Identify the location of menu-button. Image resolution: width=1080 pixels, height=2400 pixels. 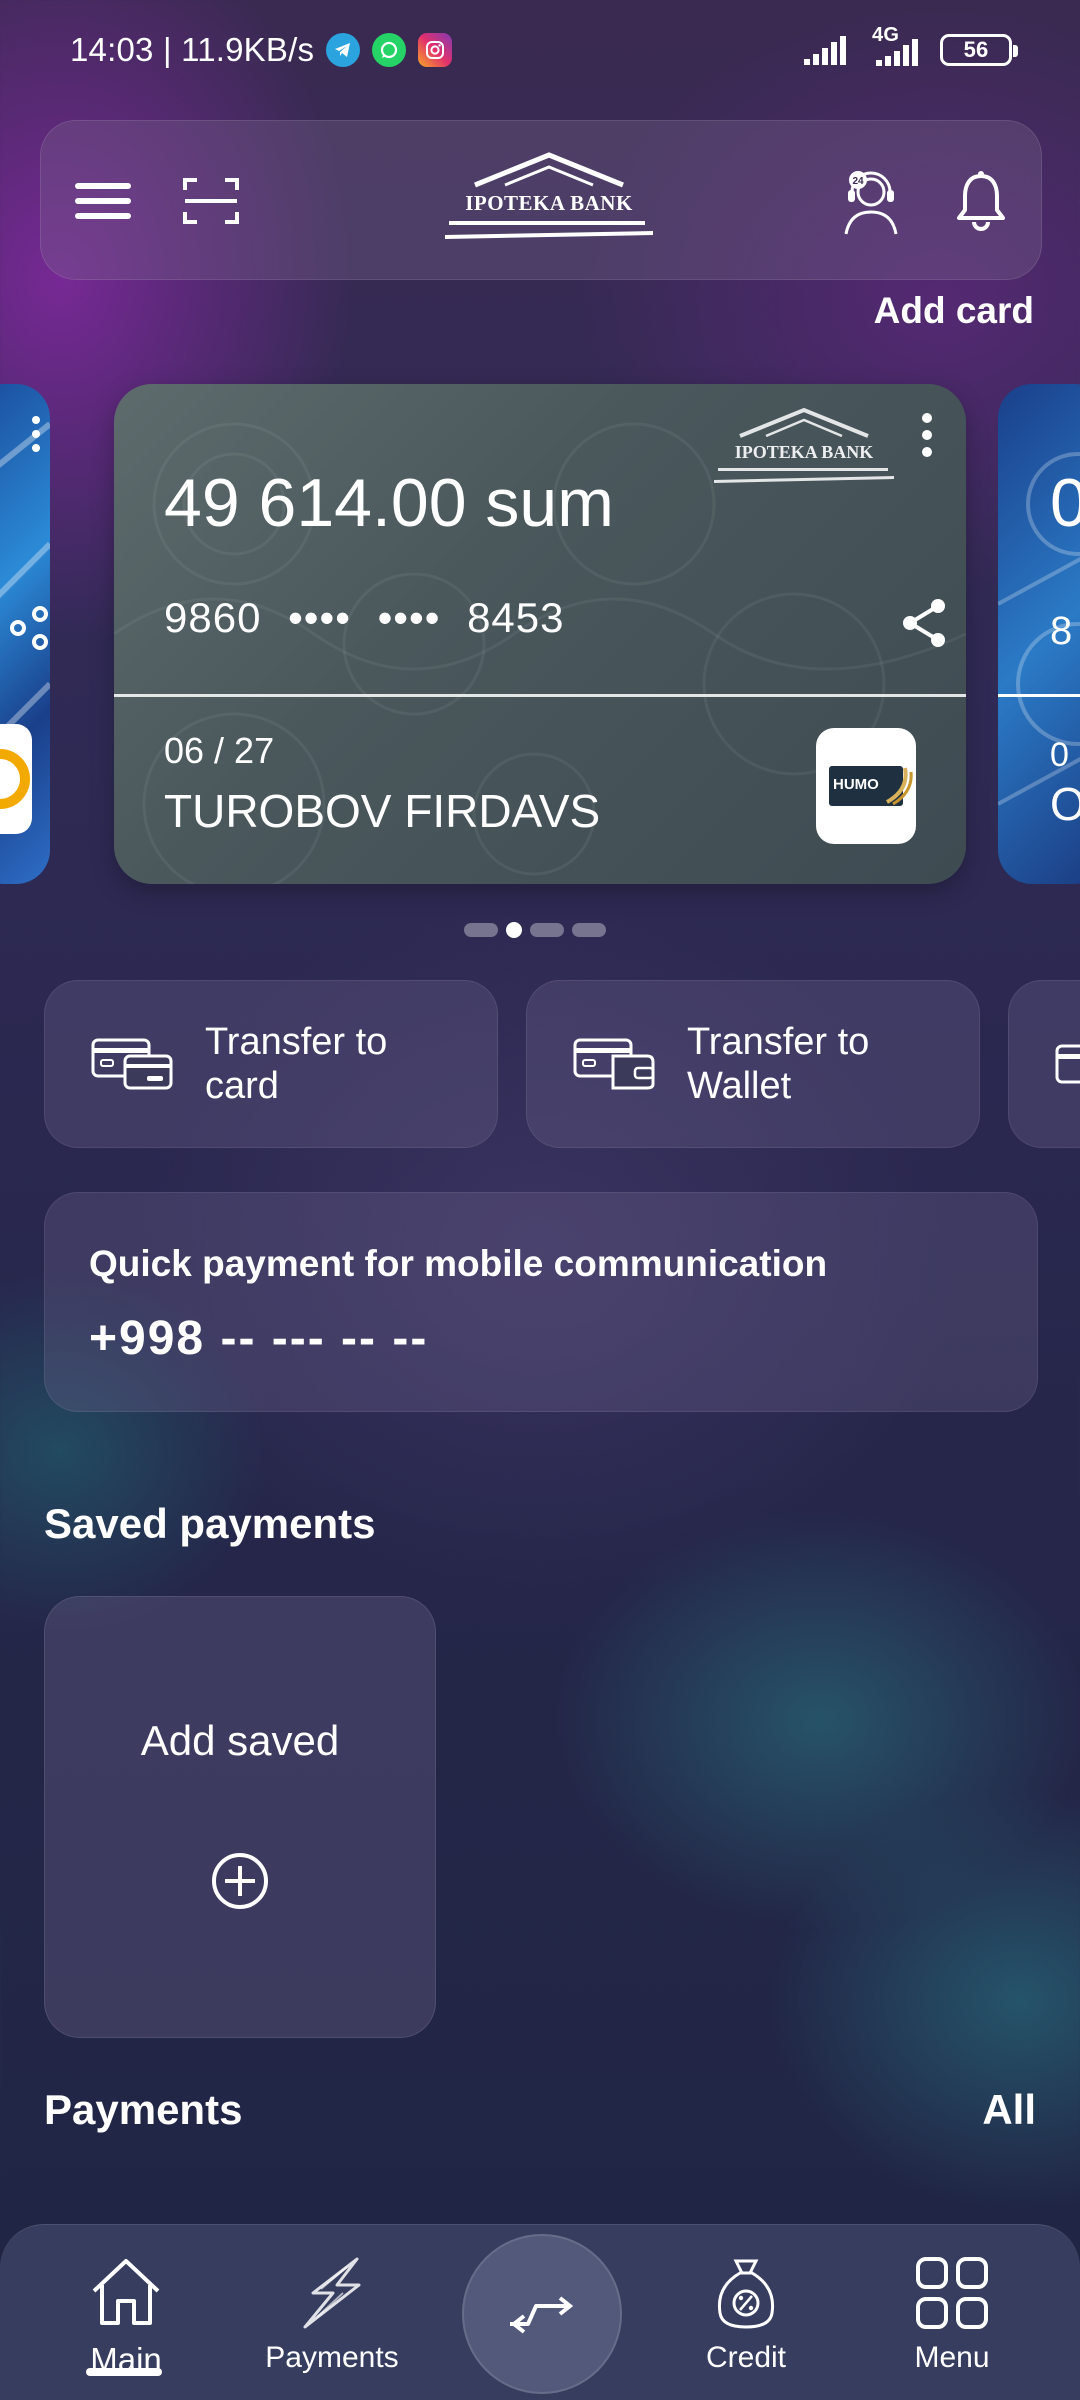
(103, 201).